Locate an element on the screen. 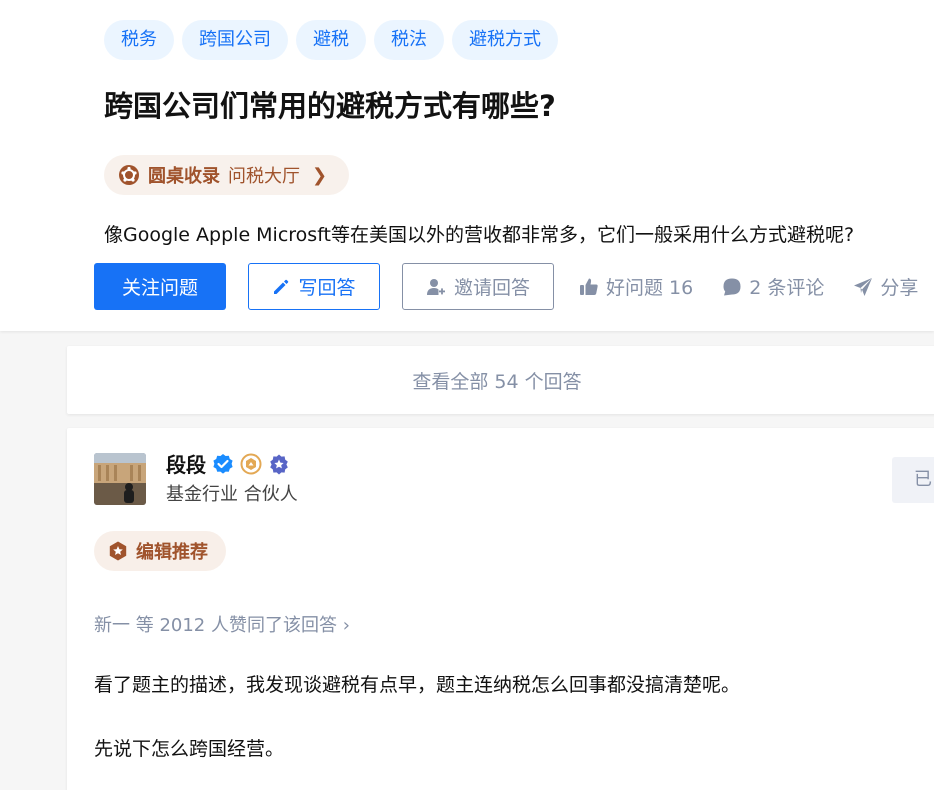 The height and width of the screenshot is (790, 934). voters-summary: 新一 等 2012 人赞同了该回答 › is located at coordinates (222, 624).